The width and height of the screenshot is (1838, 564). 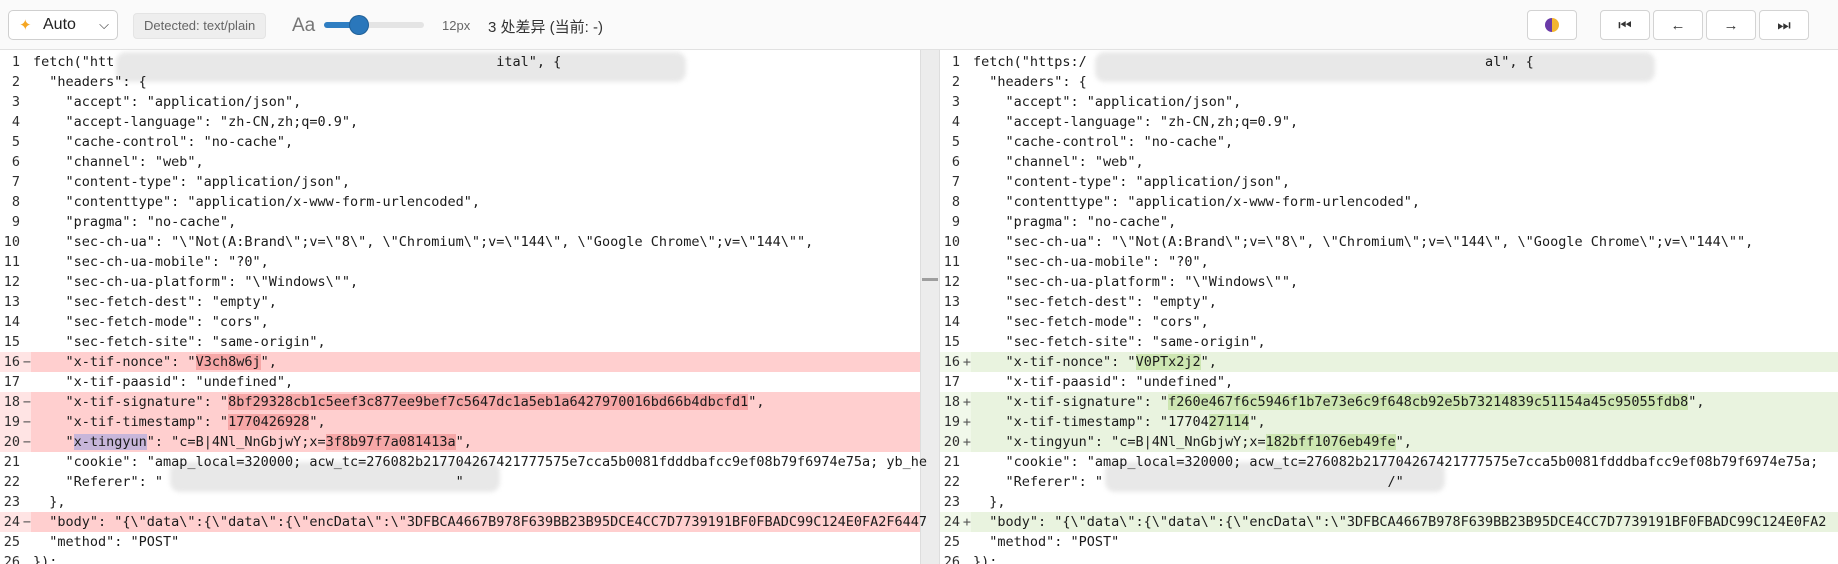 What do you see at coordinates (297, 62) in the screenshot?
I see `code-segment: fetch("htt ital", {` at bounding box center [297, 62].